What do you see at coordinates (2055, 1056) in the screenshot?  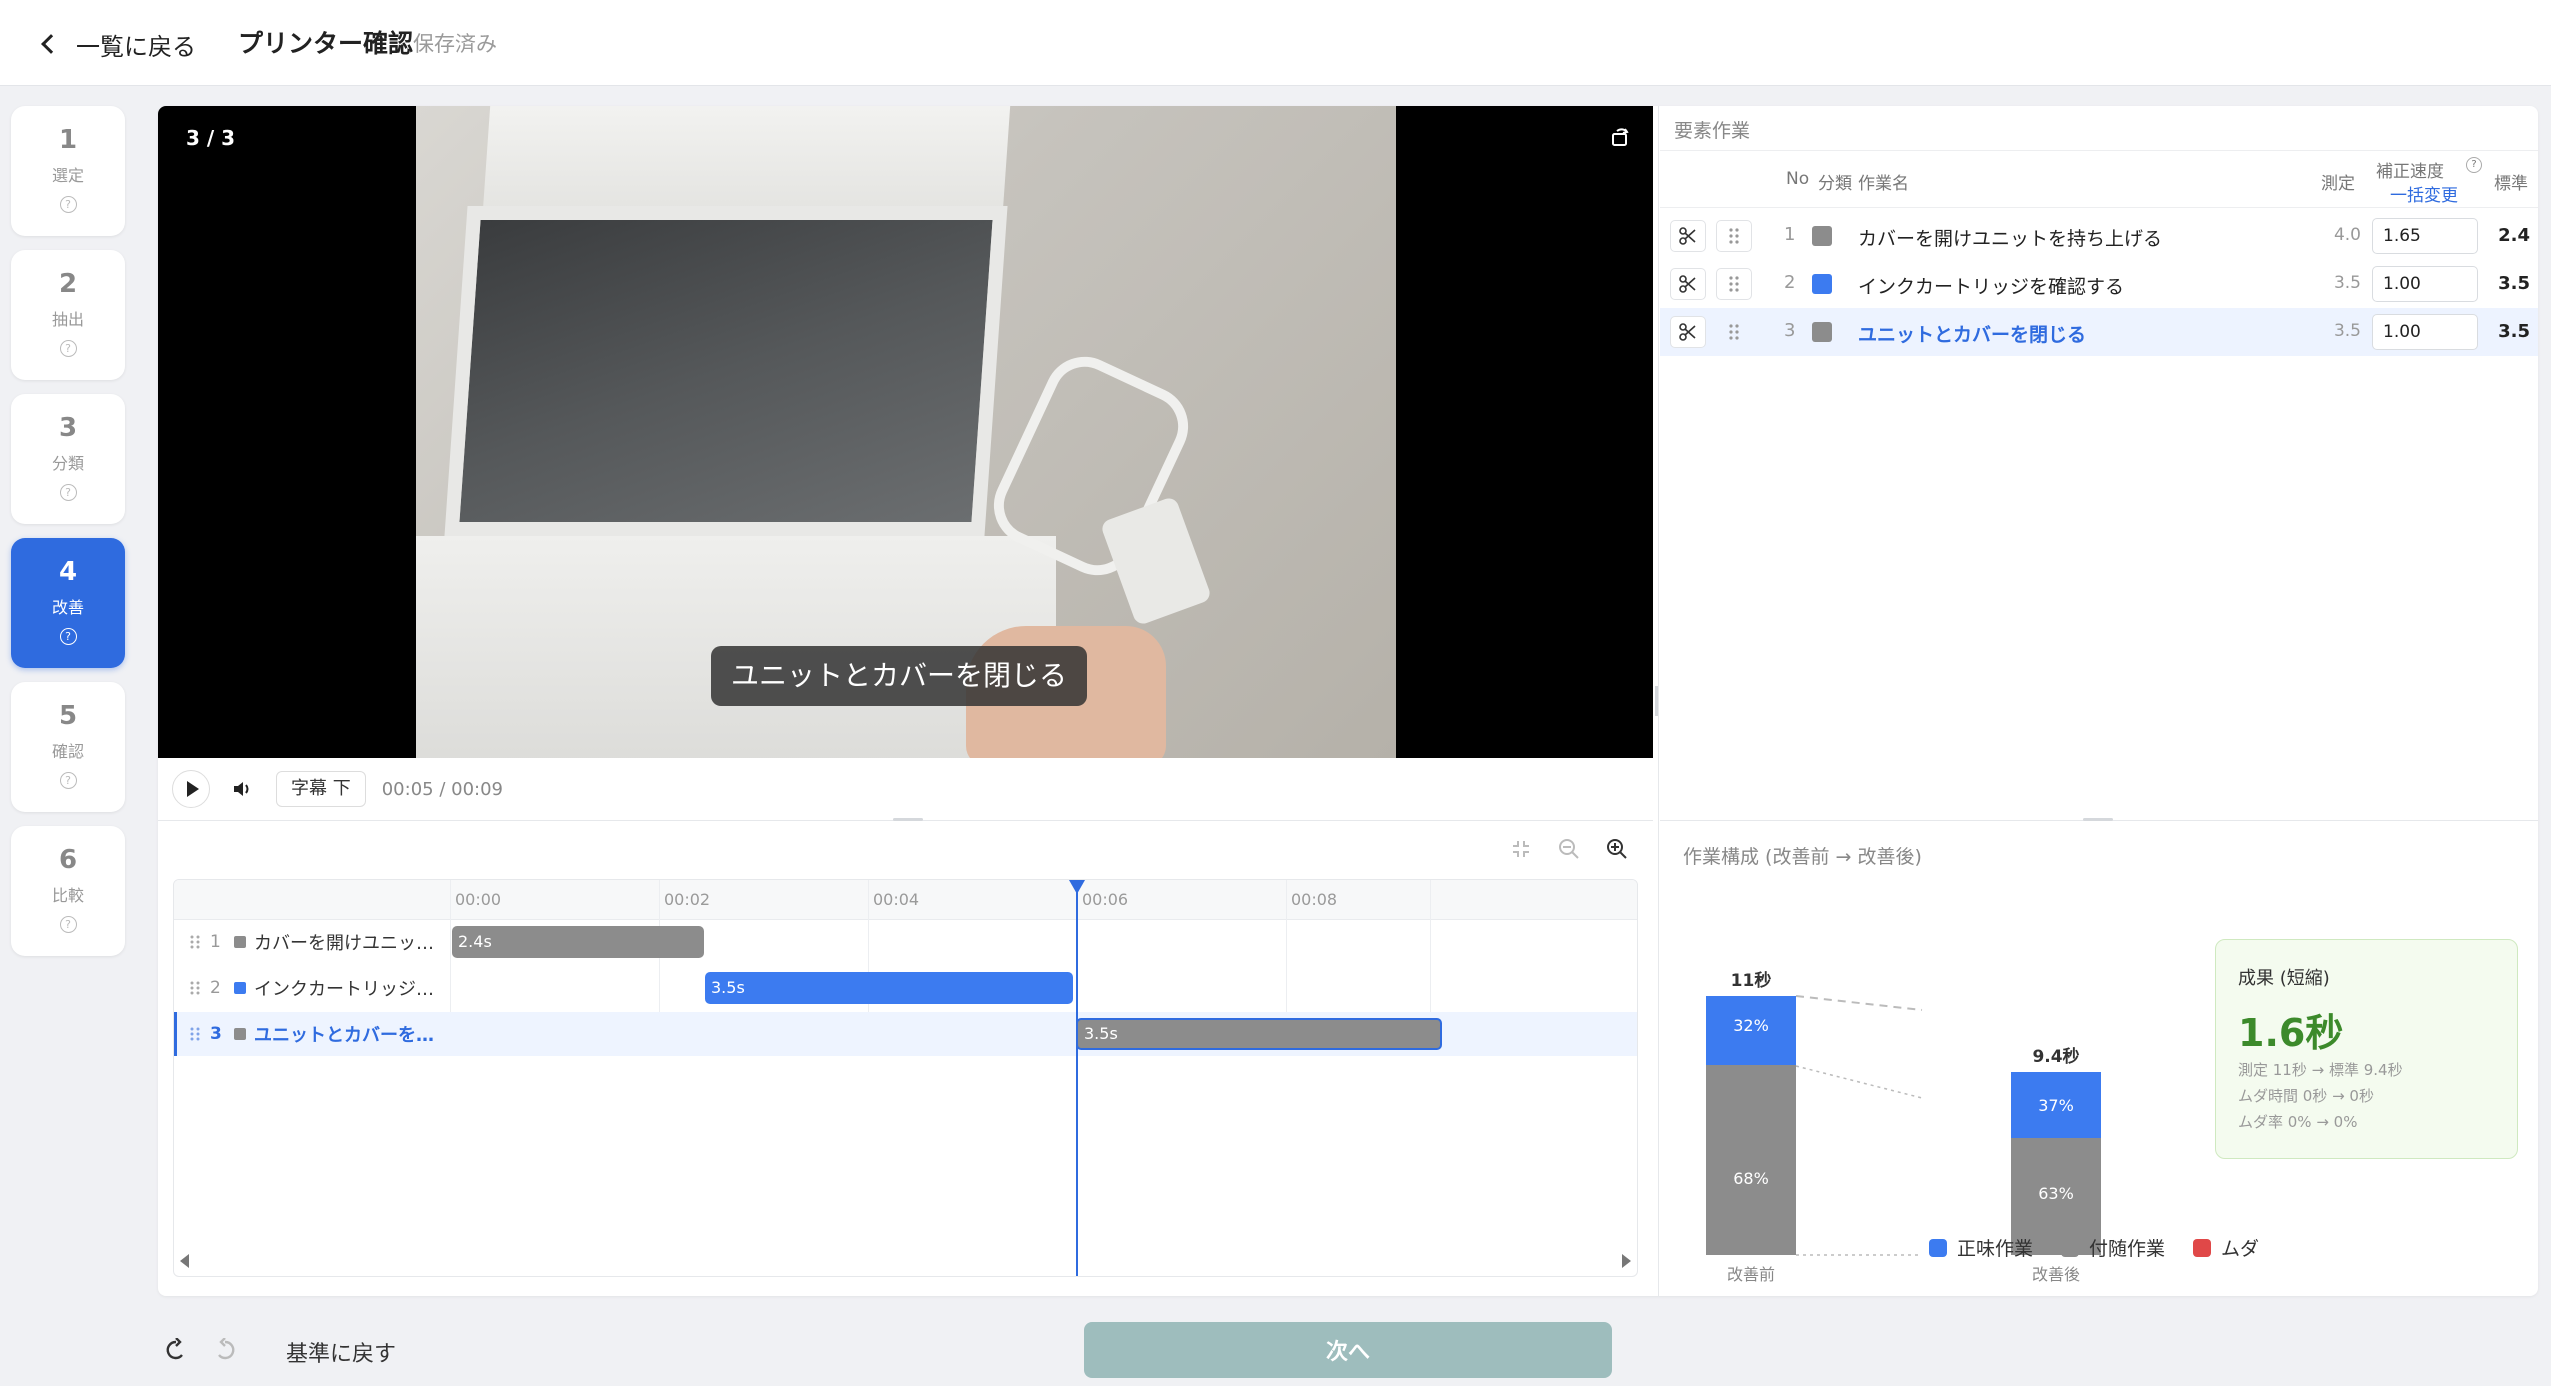 I see `after-total: 9.4秒` at bounding box center [2055, 1056].